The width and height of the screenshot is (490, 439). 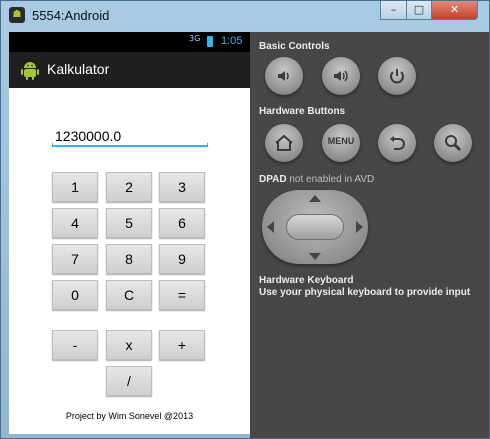 What do you see at coordinates (315, 198) in the screenshot?
I see `dpad-up-icon` at bounding box center [315, 198].